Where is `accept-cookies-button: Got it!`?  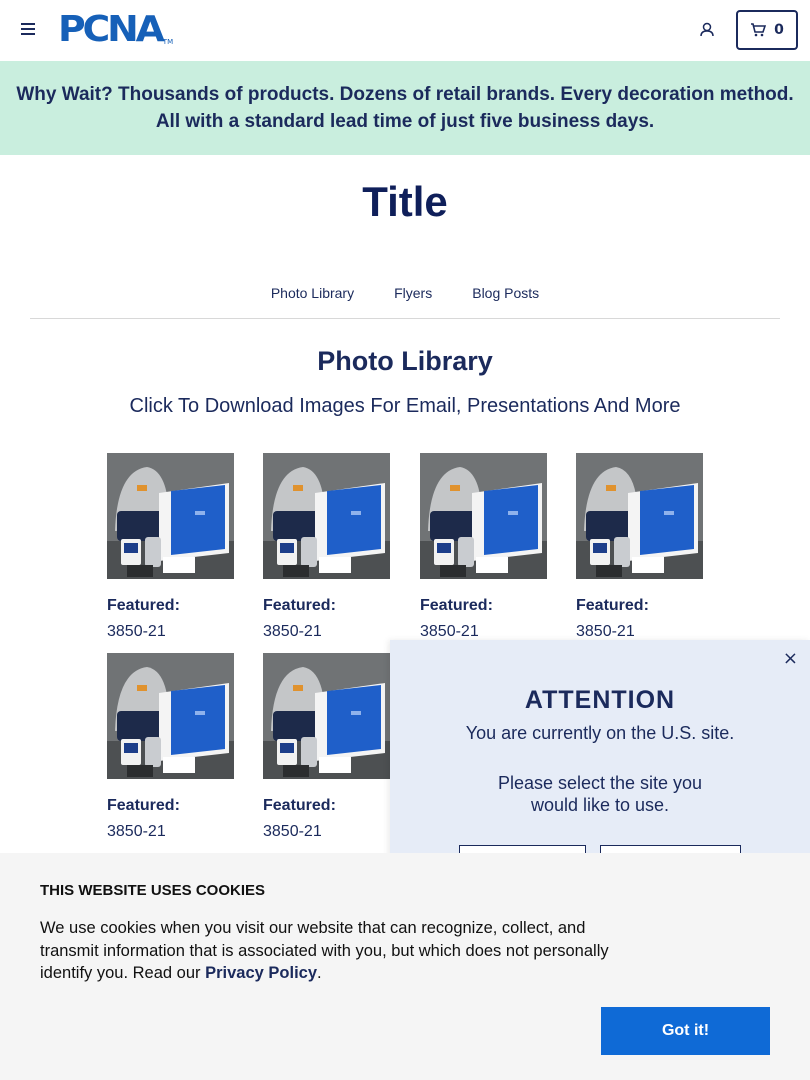
accept-cookies-button: Got it! is located at coordinates (685, 1031).